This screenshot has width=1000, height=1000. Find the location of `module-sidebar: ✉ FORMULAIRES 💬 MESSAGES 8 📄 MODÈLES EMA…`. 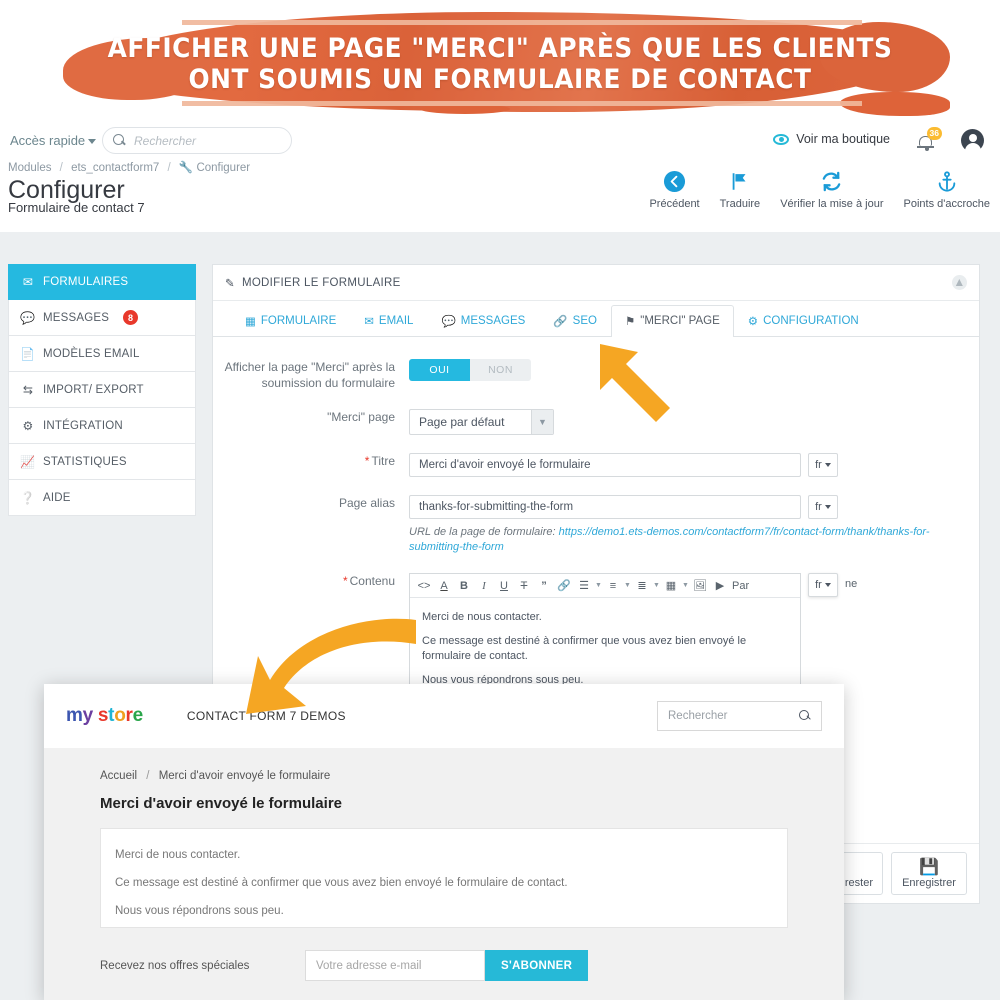

module-sidebar: ✉ FORMULAIRES 💬 MESSAGES 8 📄 MODÈLES EMA… is located at coordinates (102, 390).